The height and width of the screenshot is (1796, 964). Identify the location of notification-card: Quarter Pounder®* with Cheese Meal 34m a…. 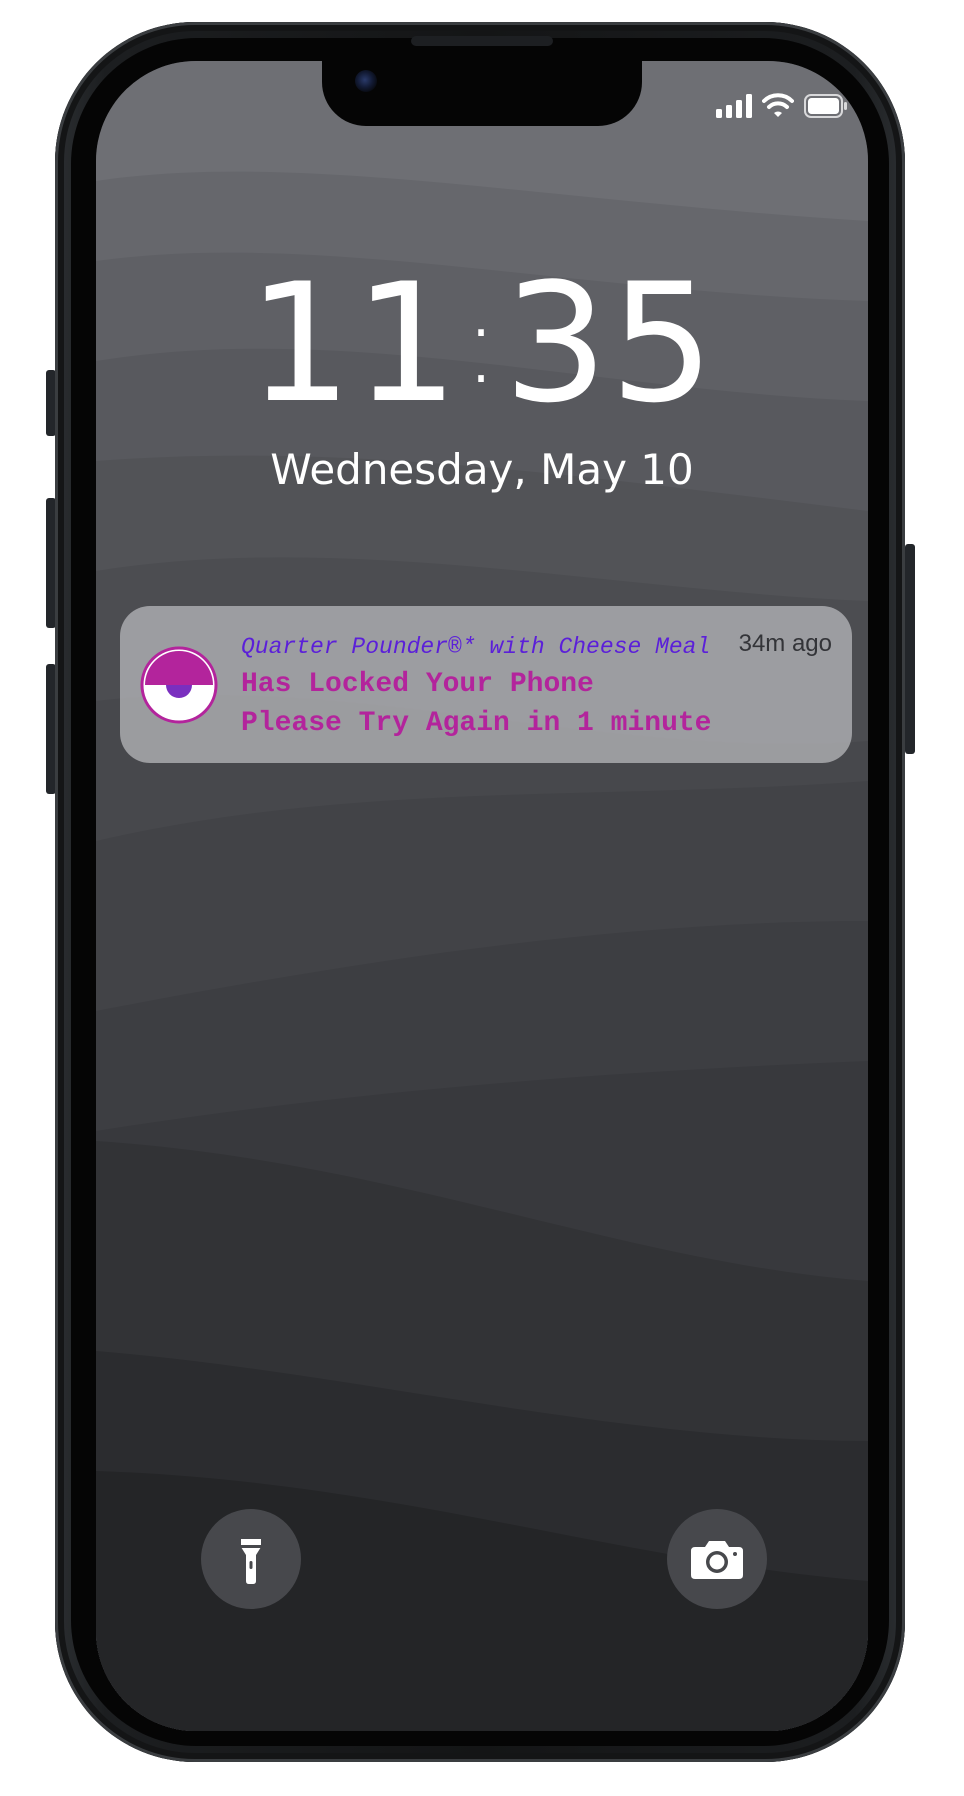
(486, 684).